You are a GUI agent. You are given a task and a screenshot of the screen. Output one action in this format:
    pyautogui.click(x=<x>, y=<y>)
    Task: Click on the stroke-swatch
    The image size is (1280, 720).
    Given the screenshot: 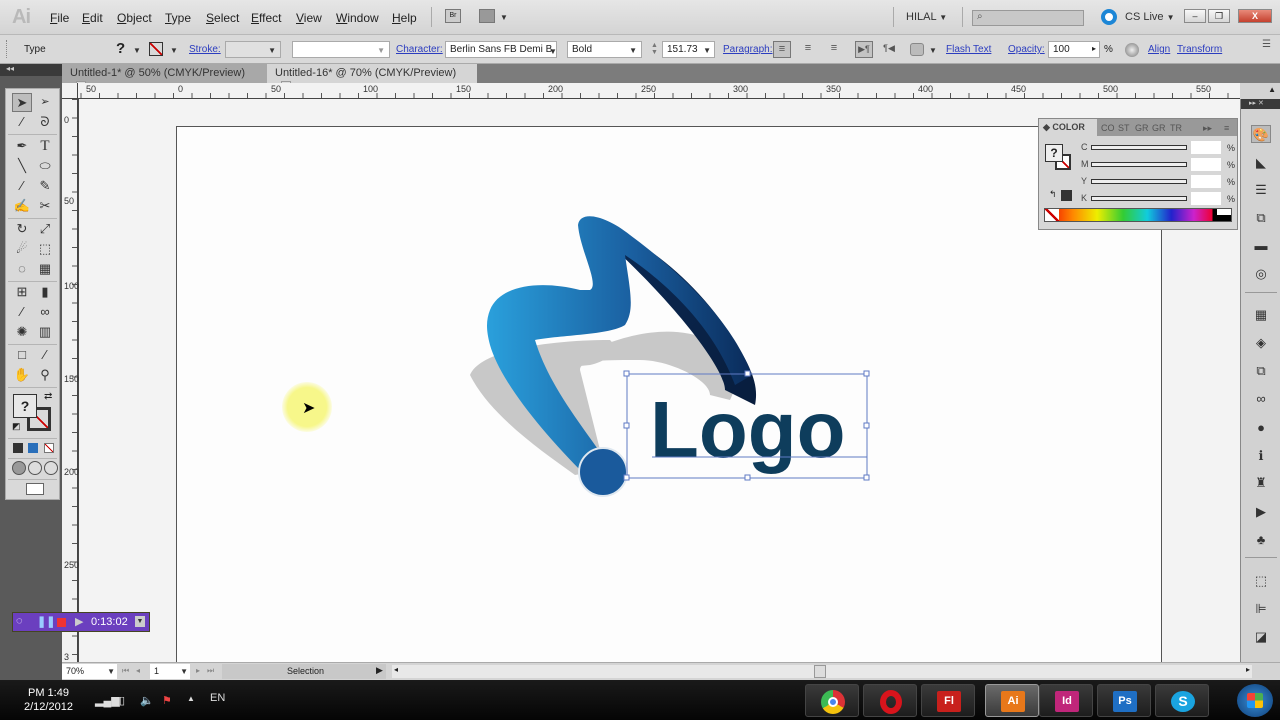 What is the action you would take?
    pyautogui.click(x=156, y=49)
    